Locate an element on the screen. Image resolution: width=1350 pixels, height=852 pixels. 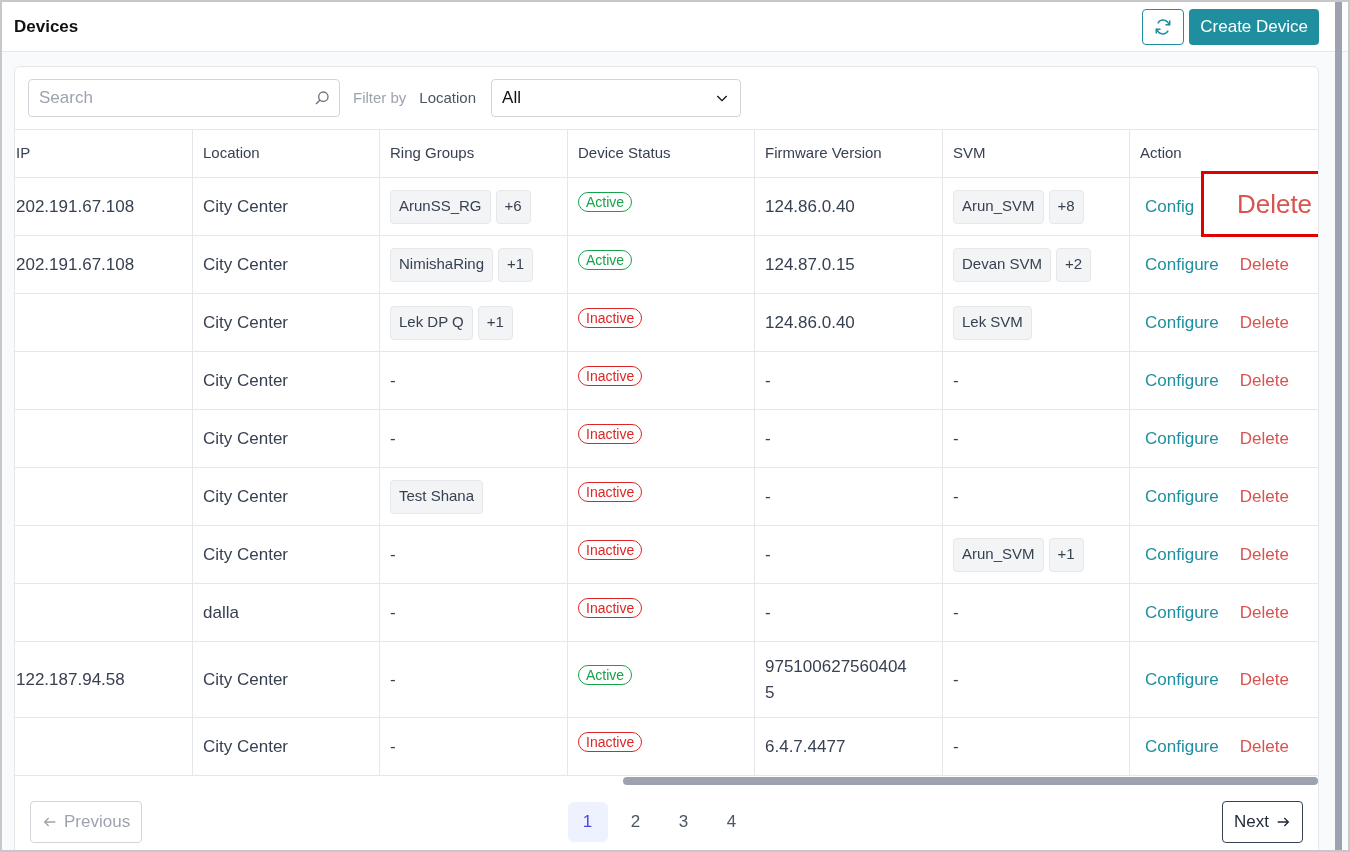
search-field: Search is located at coordinates (184, 98).